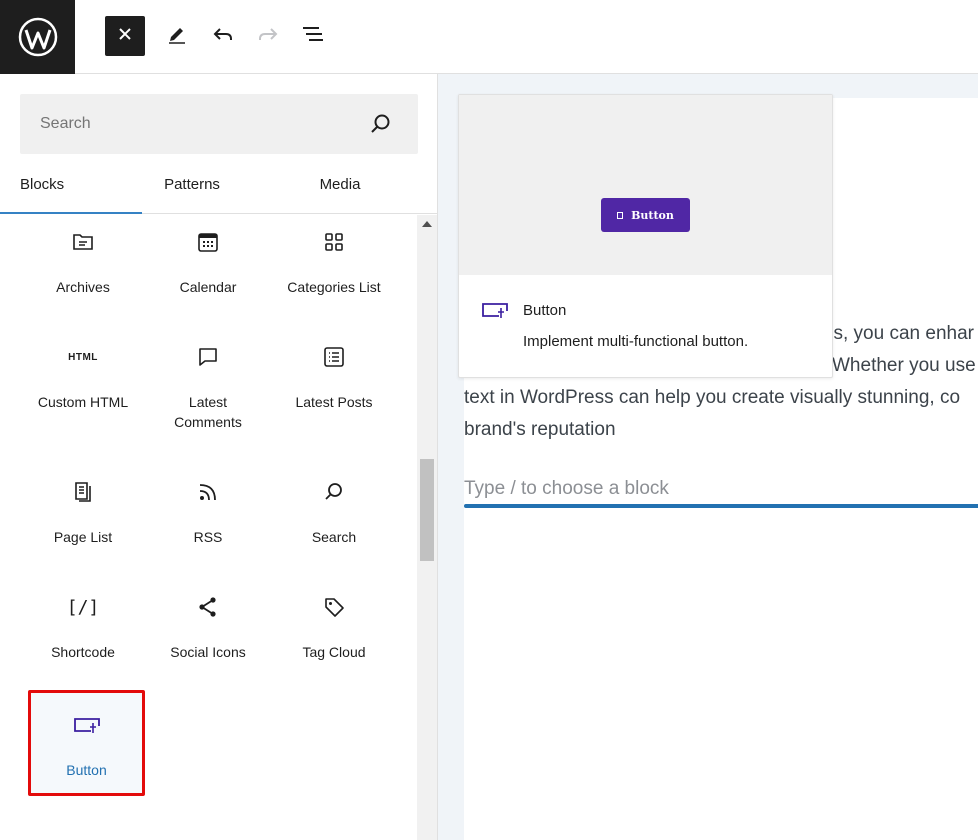 The width and height of the screenshot is (978, 840). I want to click on block-label: Page List, so click(83, 537).